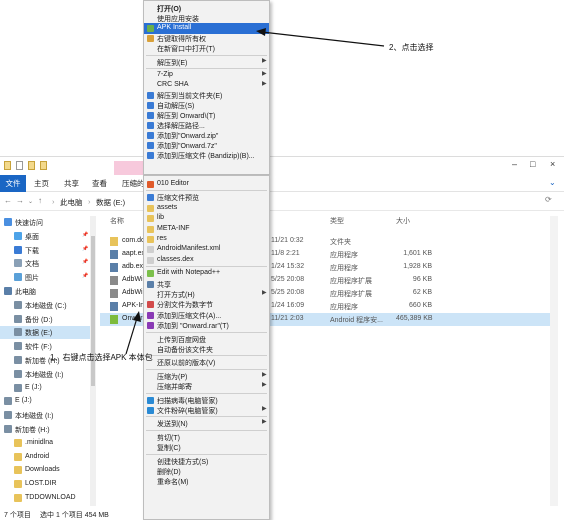  What do you see at coordinates (206, 362) in the screenshot?
I see `menu-item: 还原以前的版本(V)` at bounding box center [206, 362].